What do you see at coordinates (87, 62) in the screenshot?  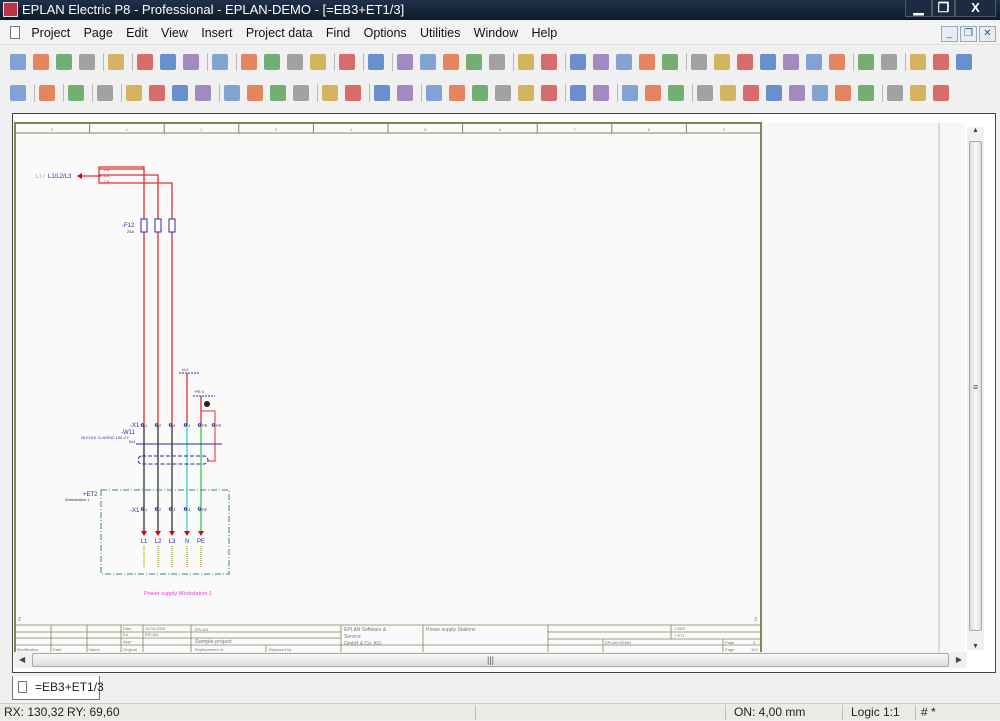 I see `print-icon` at bounding box center [87, 62].